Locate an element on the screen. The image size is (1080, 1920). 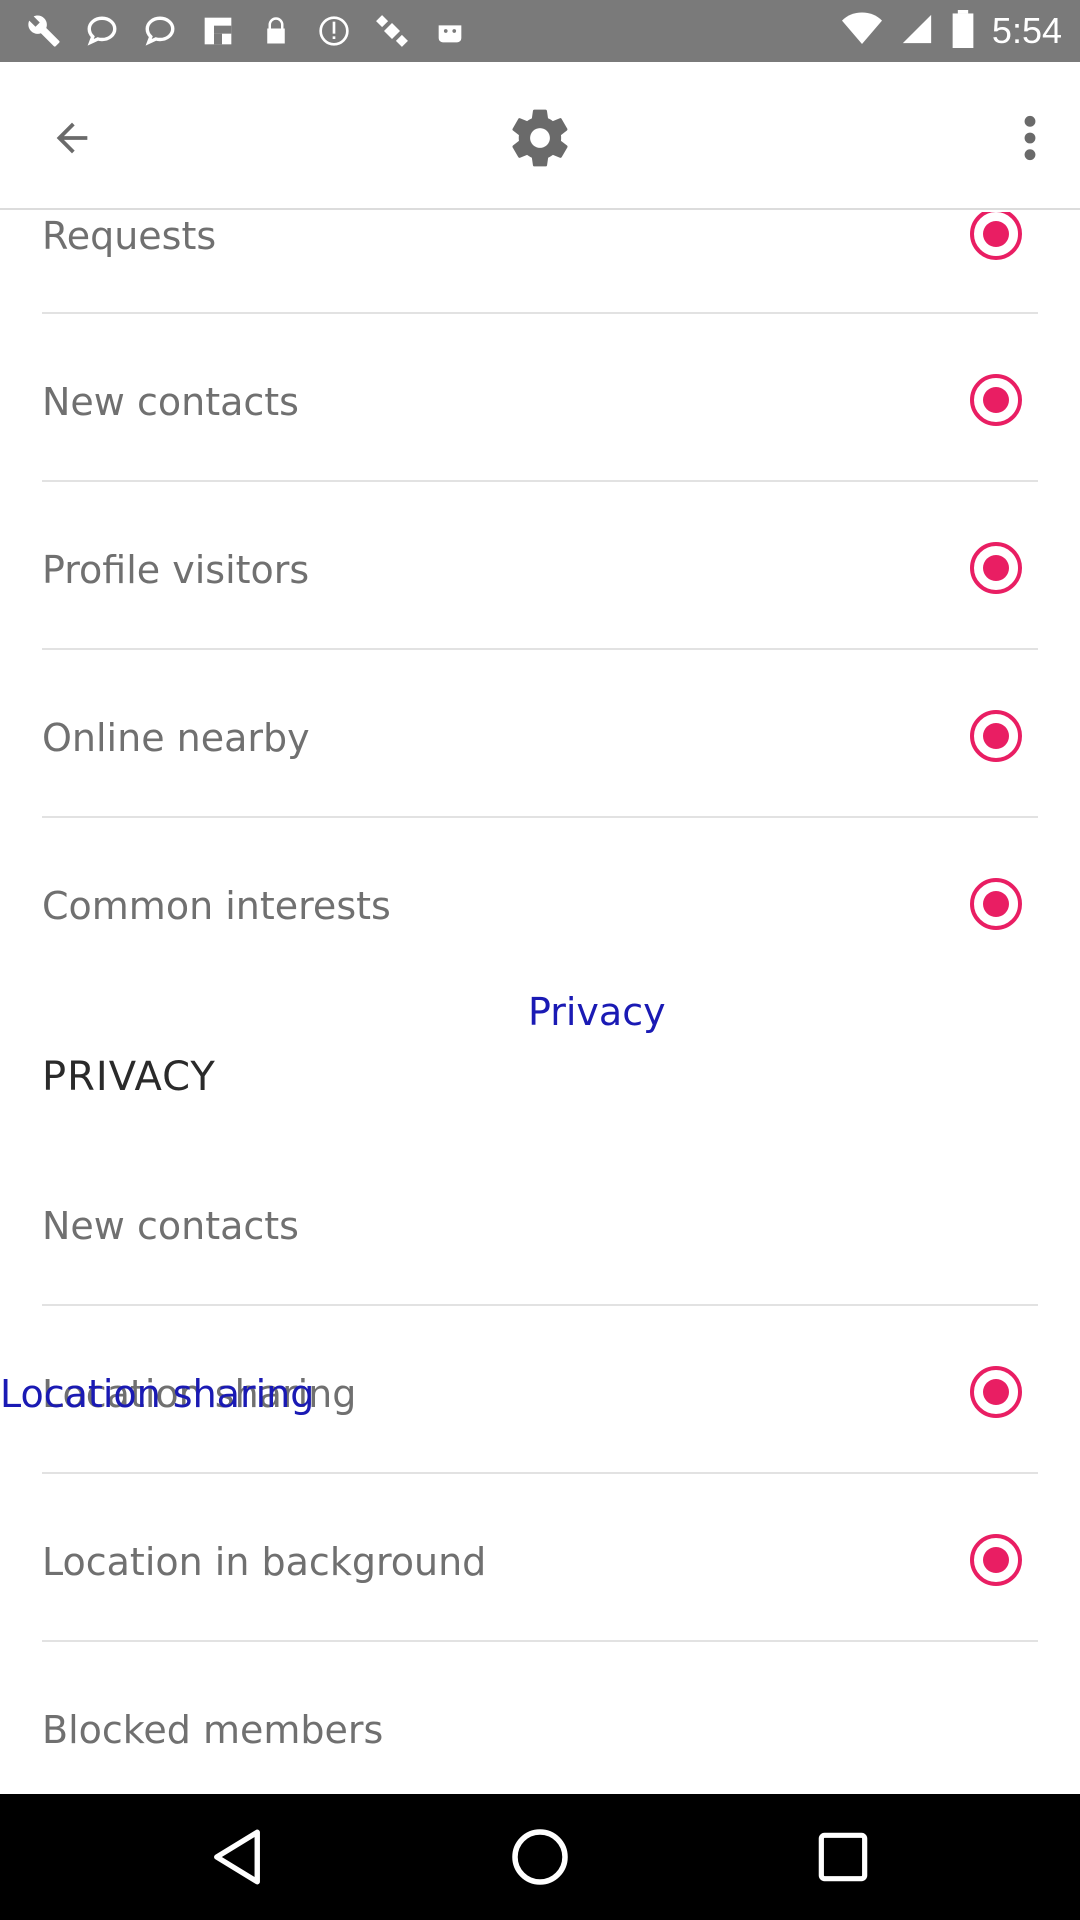
wrench-icon is located at coordinates (44, 31).